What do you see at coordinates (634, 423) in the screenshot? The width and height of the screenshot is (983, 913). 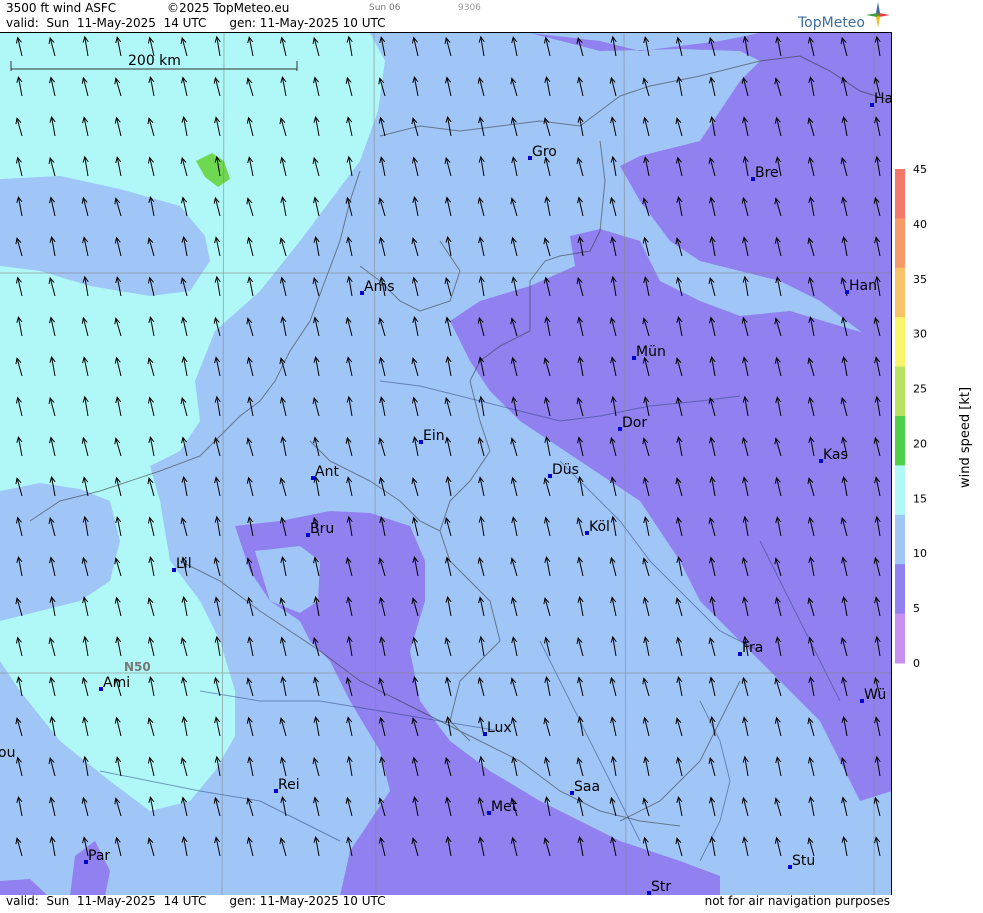 I see `city-label: Dor` at bounding box center [634, 423].